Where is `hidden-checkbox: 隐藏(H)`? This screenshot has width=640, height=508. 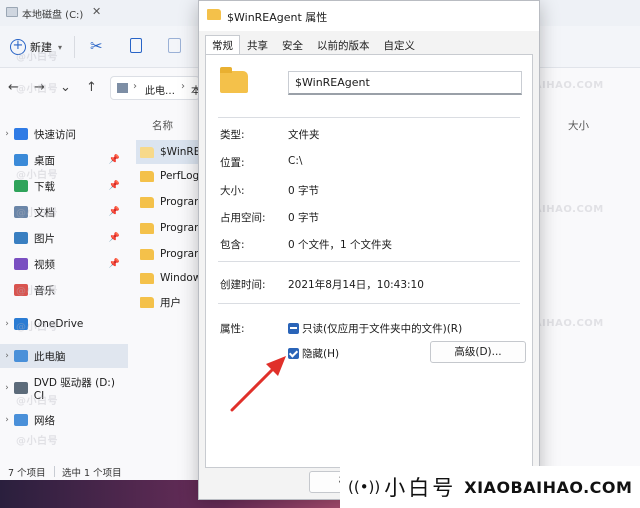 hidden-checkbox: 隐藏(H) is located at coordinates (313, 353).